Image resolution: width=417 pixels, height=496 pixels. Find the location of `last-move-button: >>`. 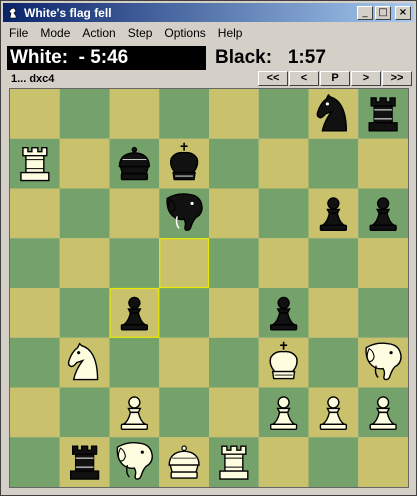

last-move-button: >> is located at coordinates (397, 78).